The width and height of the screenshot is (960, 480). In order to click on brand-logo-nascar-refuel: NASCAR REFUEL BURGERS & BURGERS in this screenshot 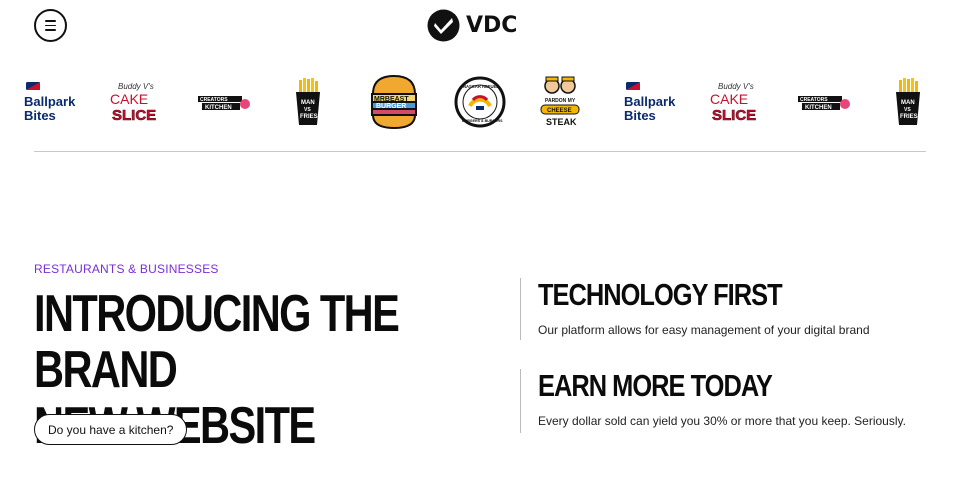, I will do `click(480, 102)`.